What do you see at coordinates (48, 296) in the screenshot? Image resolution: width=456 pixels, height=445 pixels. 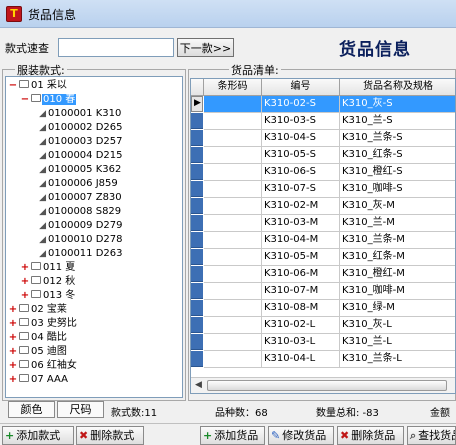 I see `tree-item-category: +013 冬` at bounding box center [48, 296].